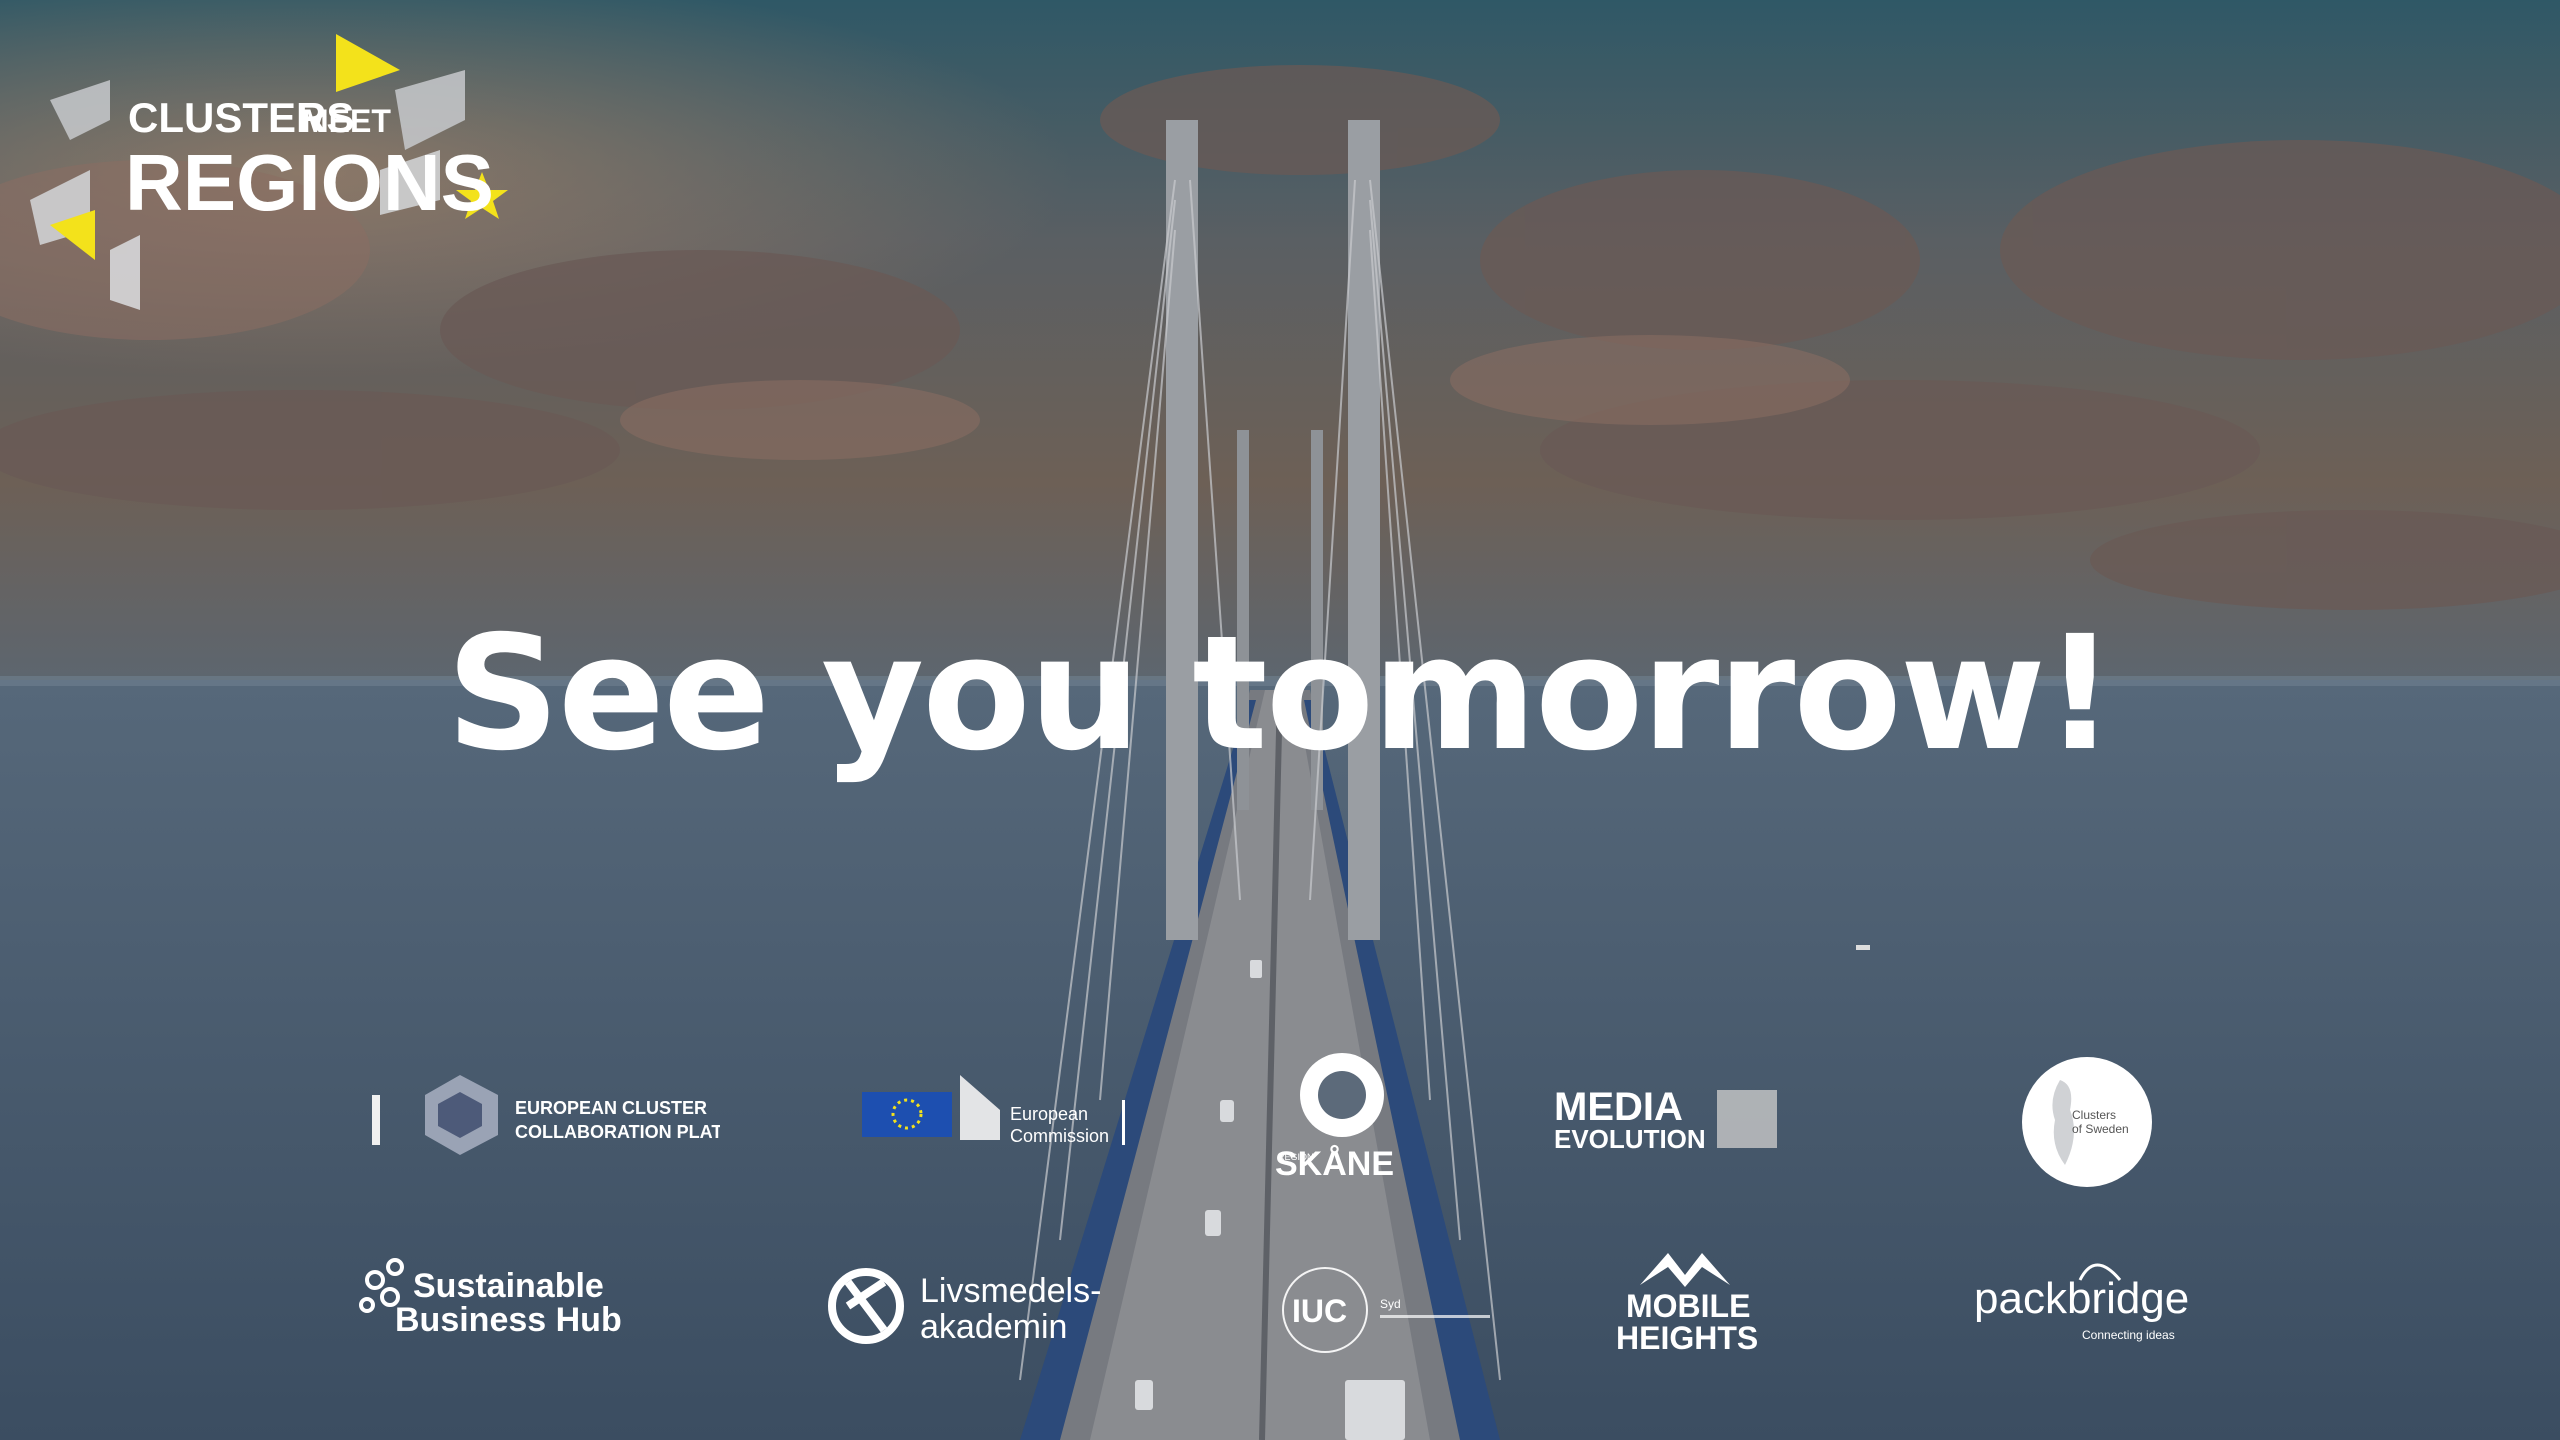  Describe the element at coordinates (508, 1320) in the screenshot. I see `svg-text: Business Hub` at that location.